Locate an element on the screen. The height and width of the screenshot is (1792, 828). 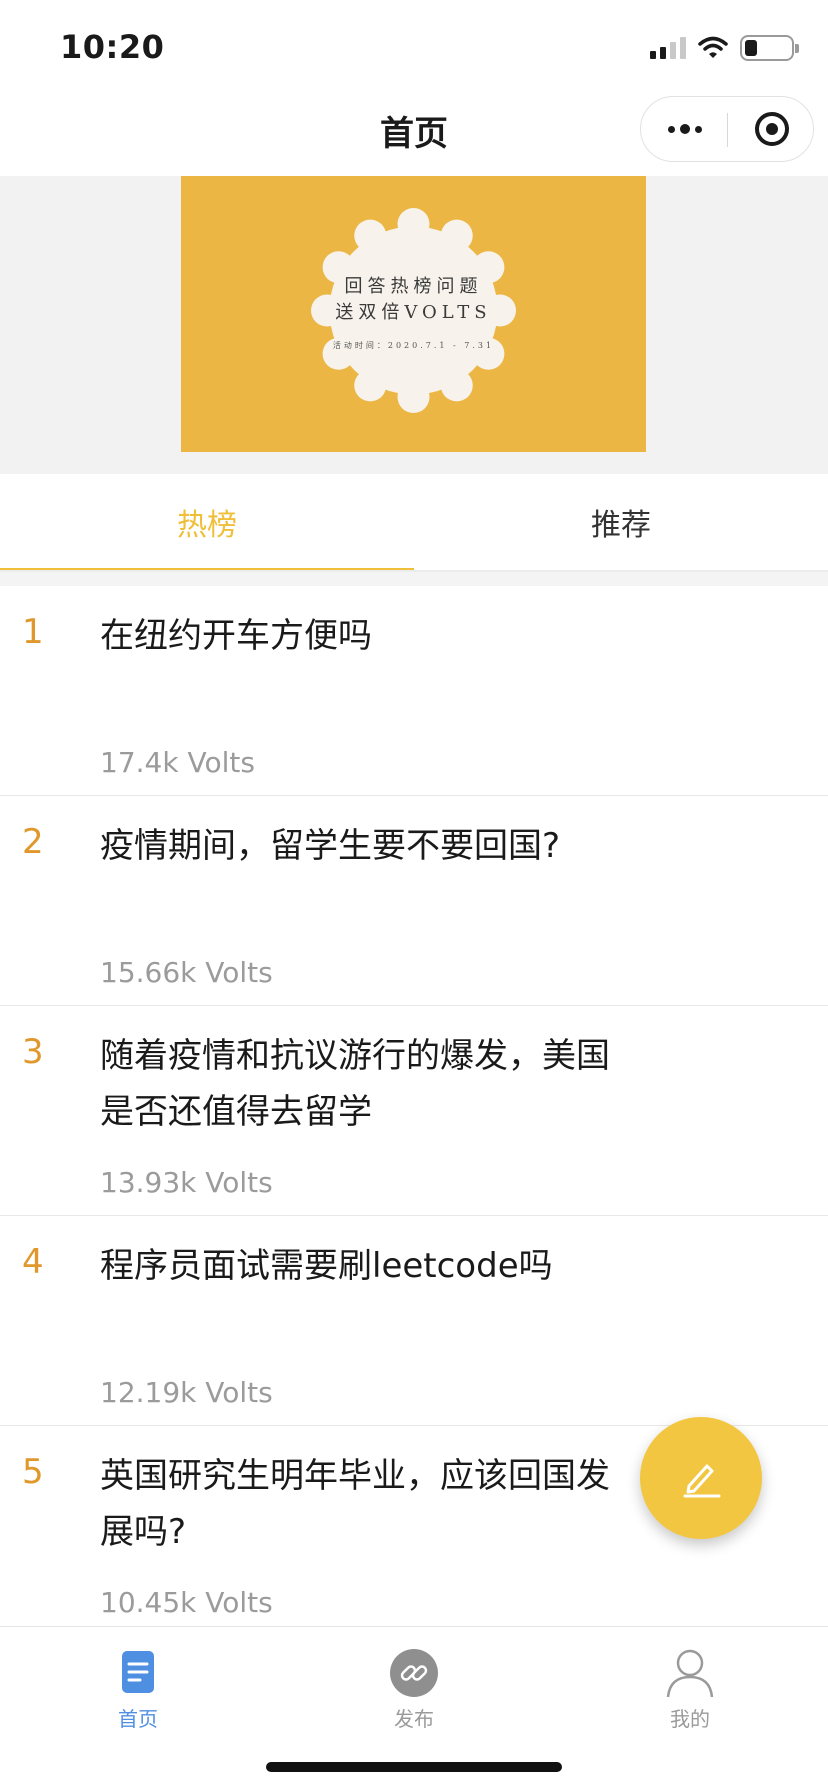
wifi-icon is located at coordinates (713, 47).